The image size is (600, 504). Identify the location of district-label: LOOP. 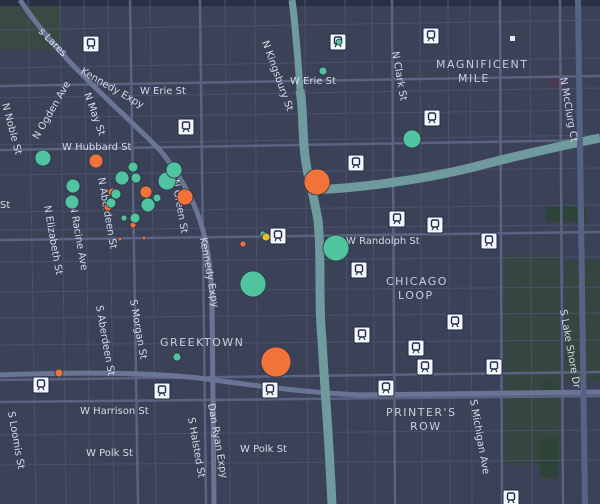
(416, 295).